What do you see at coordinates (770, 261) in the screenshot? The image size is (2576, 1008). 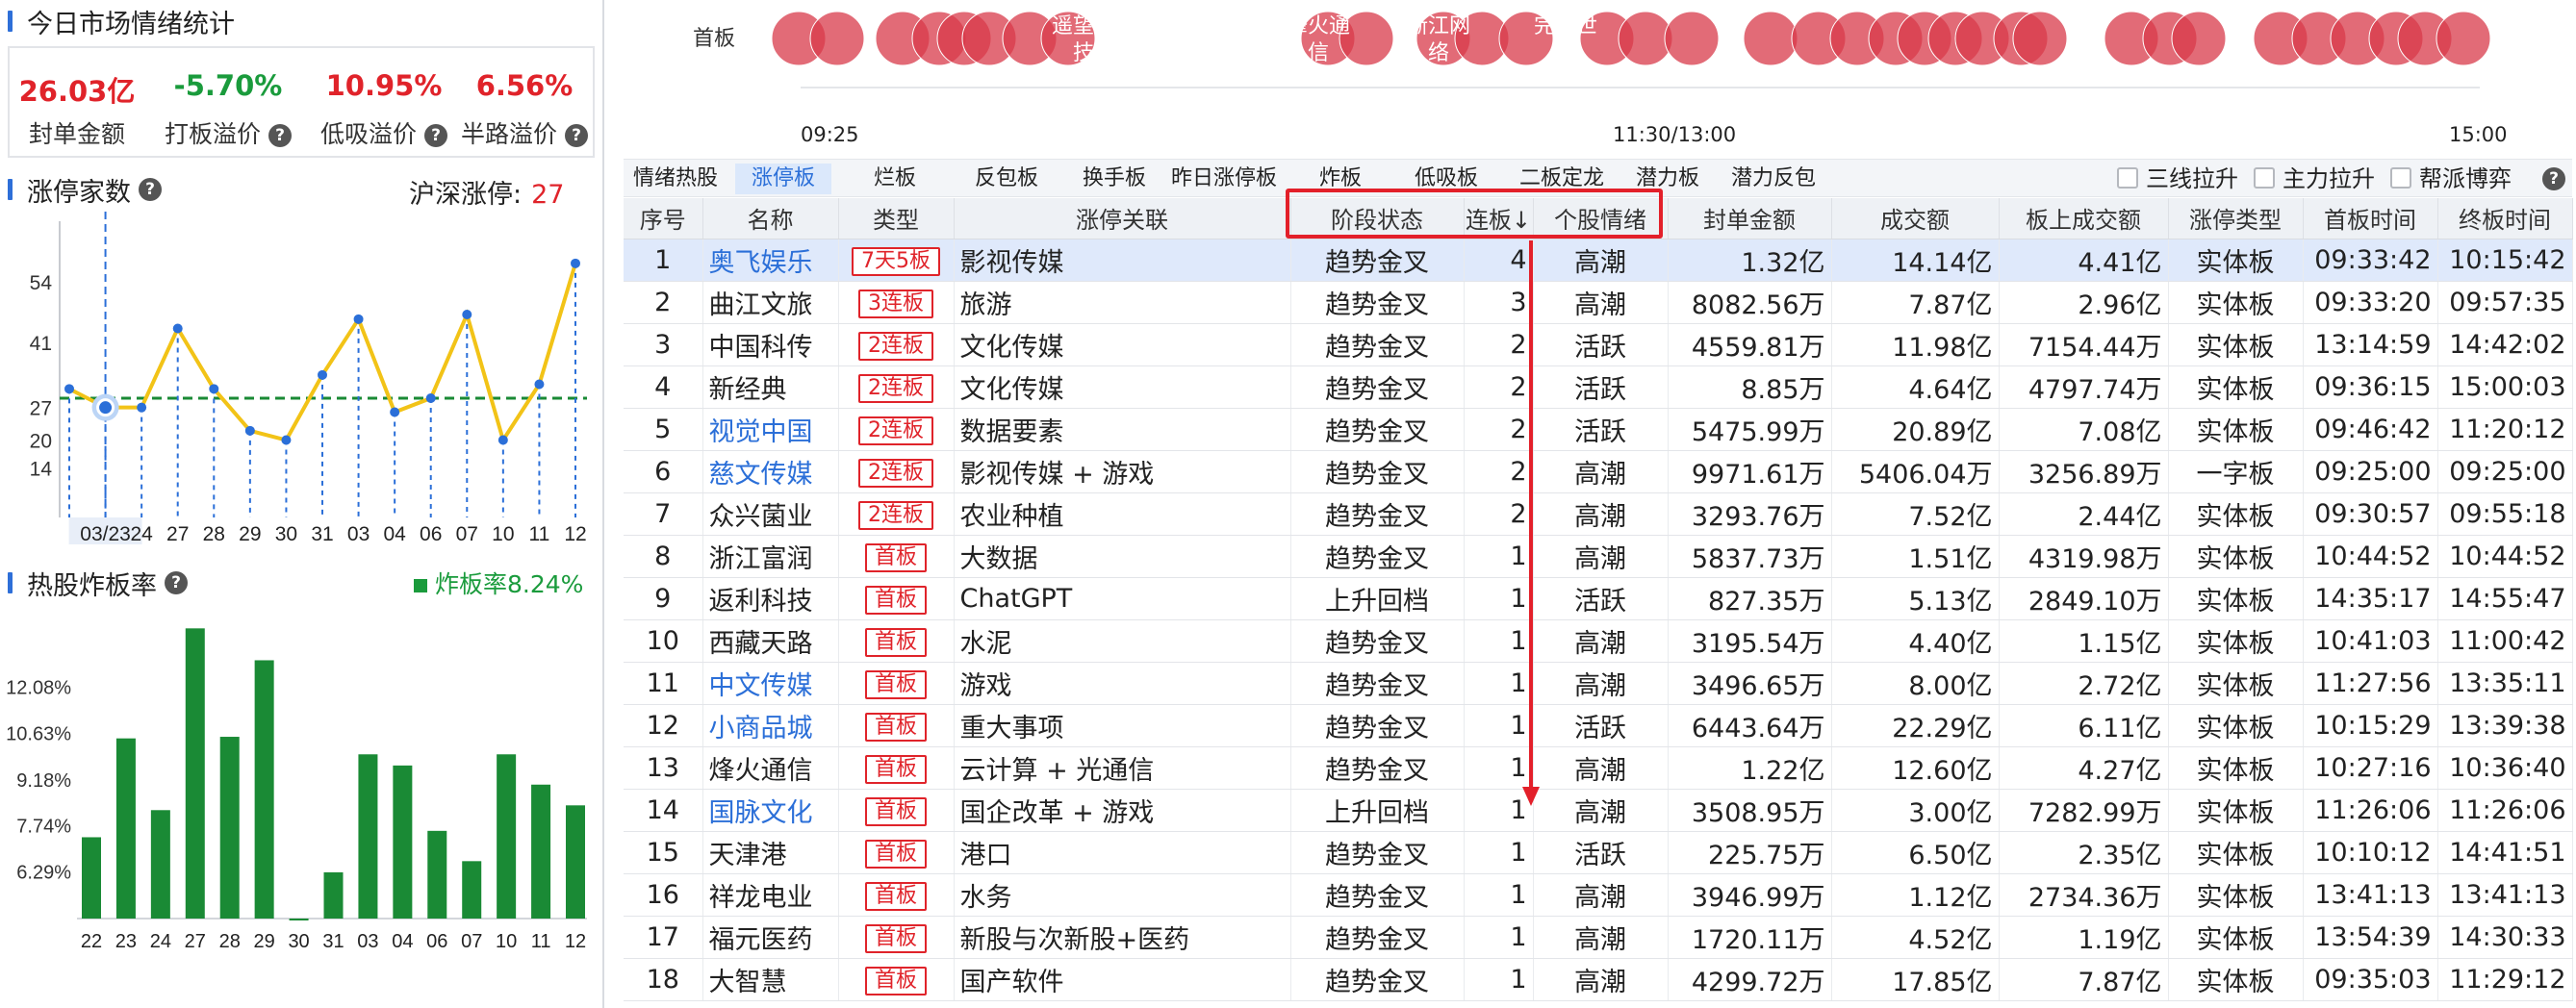 I see `stock-name: 奥飞娱乐` at bounding box center [770, 261].